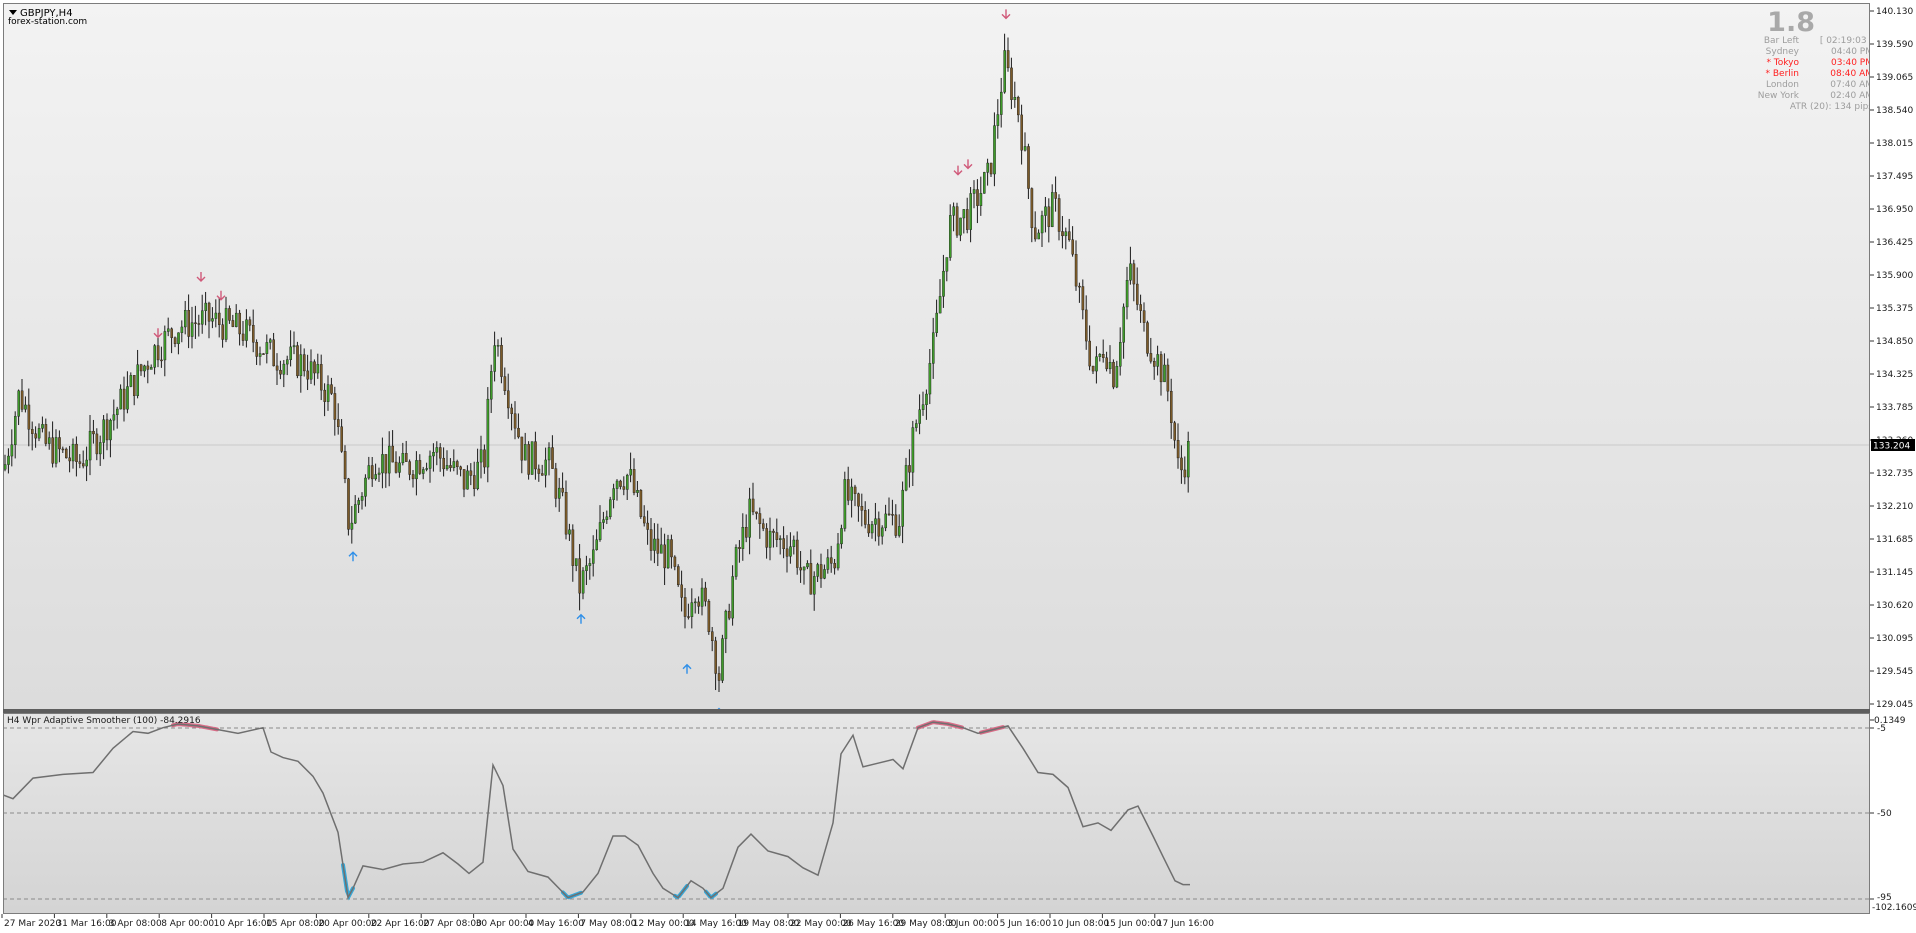 The height and width of the screenshot is (933, 1916). What do you see at coordinates (588, 810) in the screenshot?
I see `indicator-highlights` at bounding box center [588, 810].